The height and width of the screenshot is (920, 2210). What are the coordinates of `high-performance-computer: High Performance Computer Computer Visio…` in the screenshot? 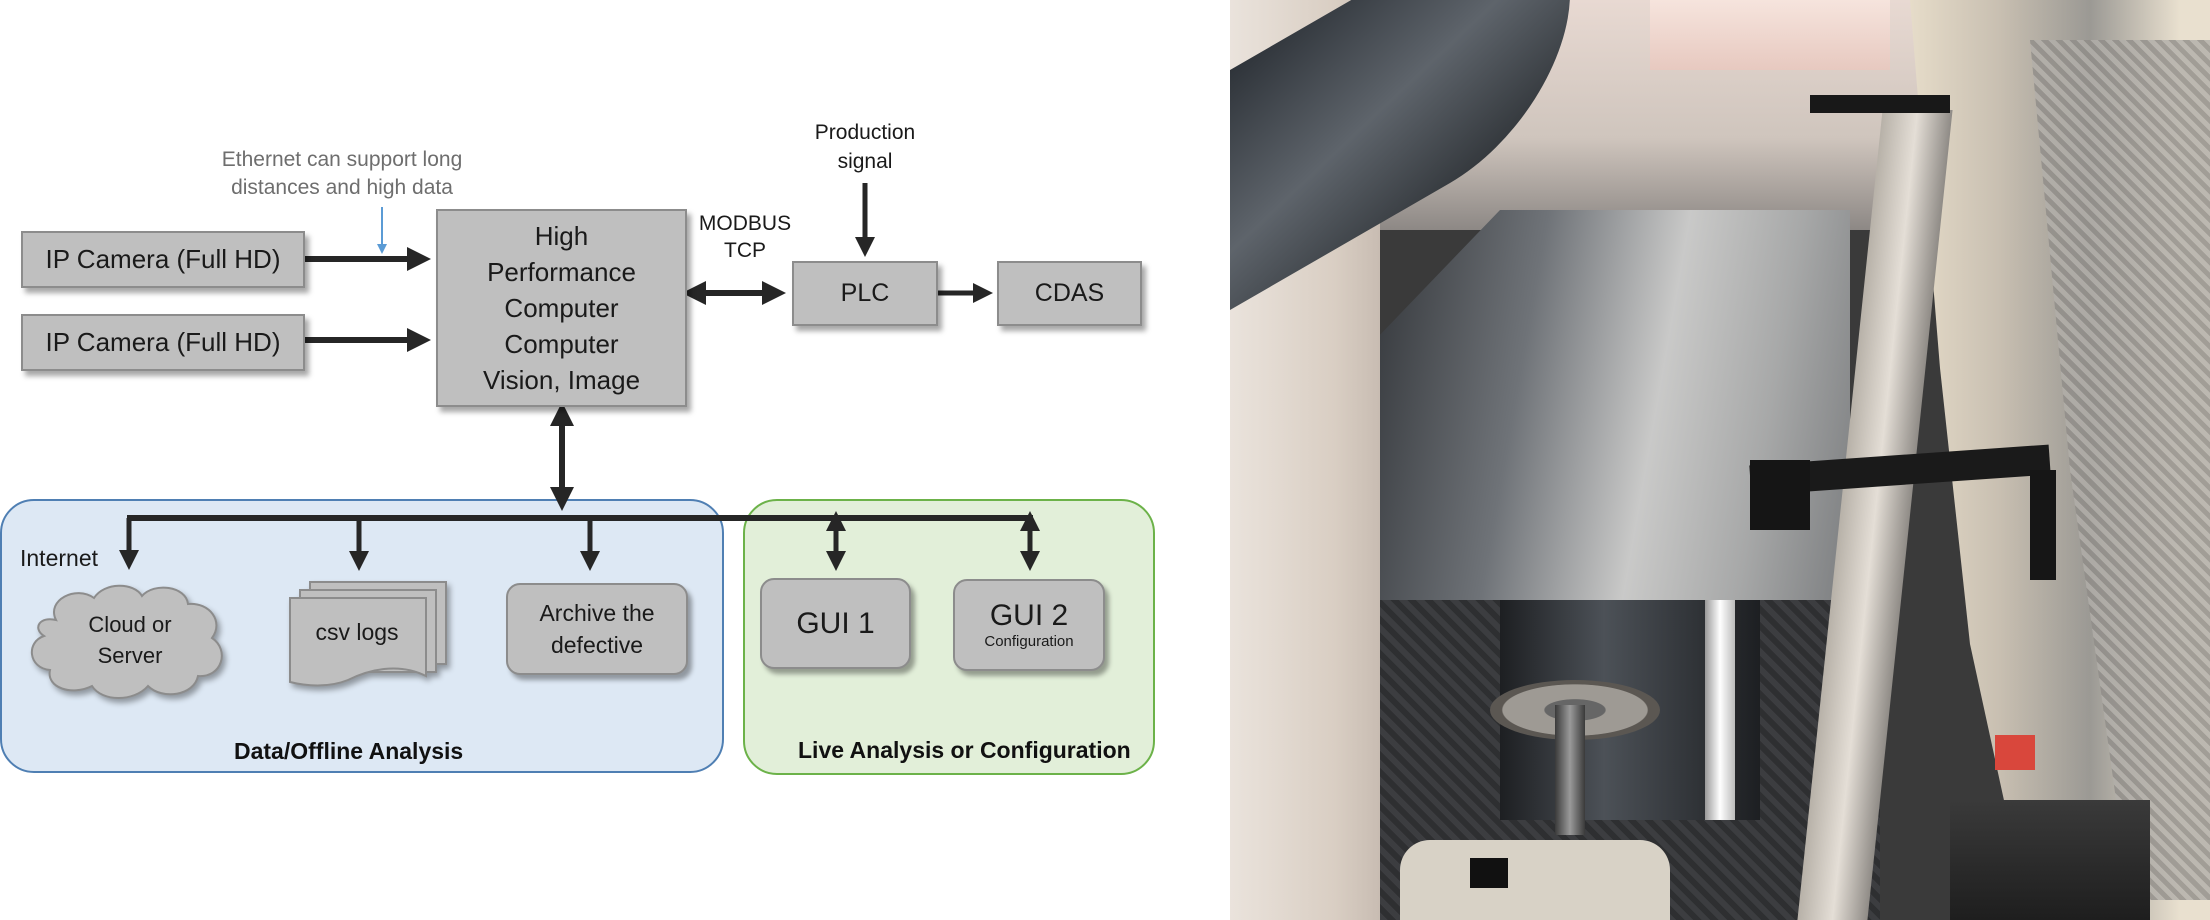 It's located at (561, 308).